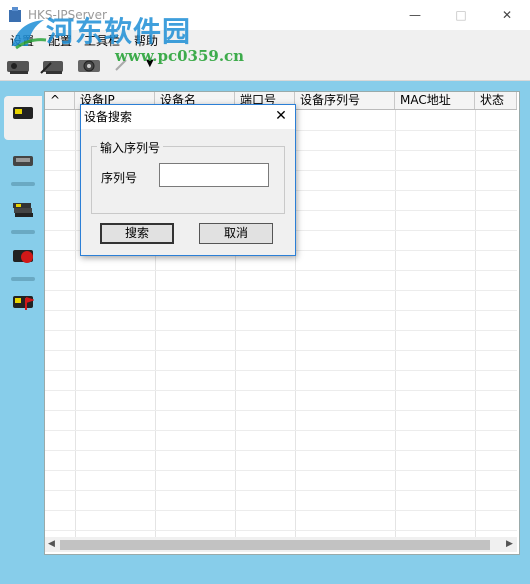  What do you see at coordinates (345, 100) in the screenshot?
I see `column-header-serial: 设备序列号` at bounding box center [345, 100].